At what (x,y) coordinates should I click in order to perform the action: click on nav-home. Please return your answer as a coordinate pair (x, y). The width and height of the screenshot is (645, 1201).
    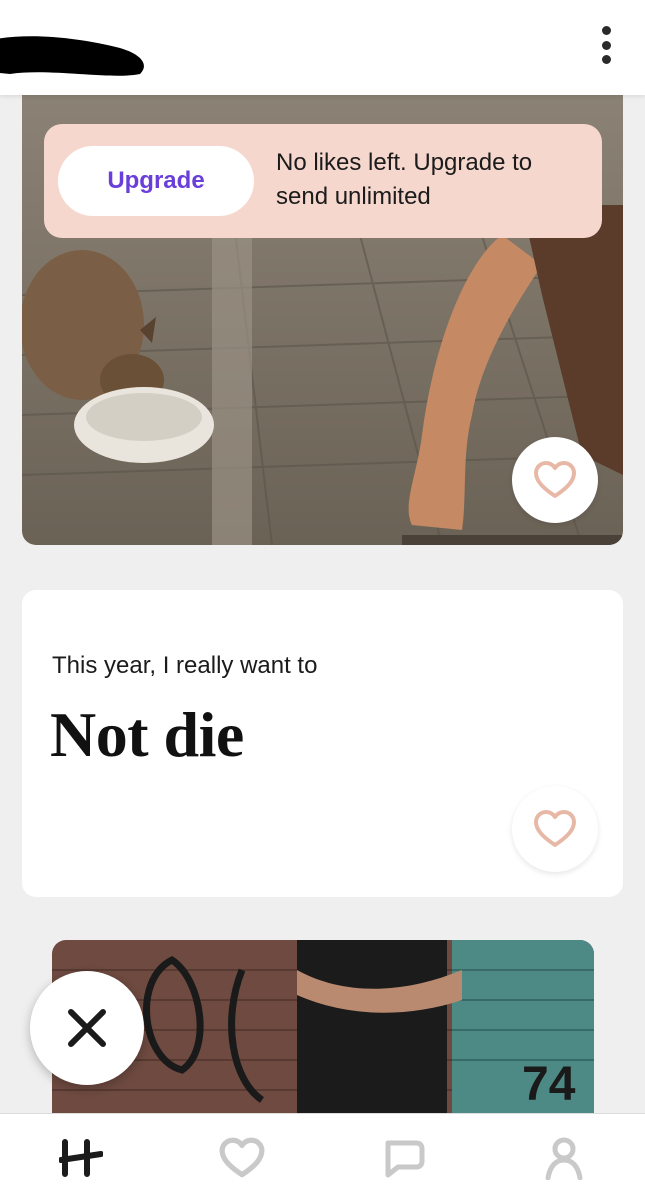
    Looking at the image, I should click on (81, 1158).